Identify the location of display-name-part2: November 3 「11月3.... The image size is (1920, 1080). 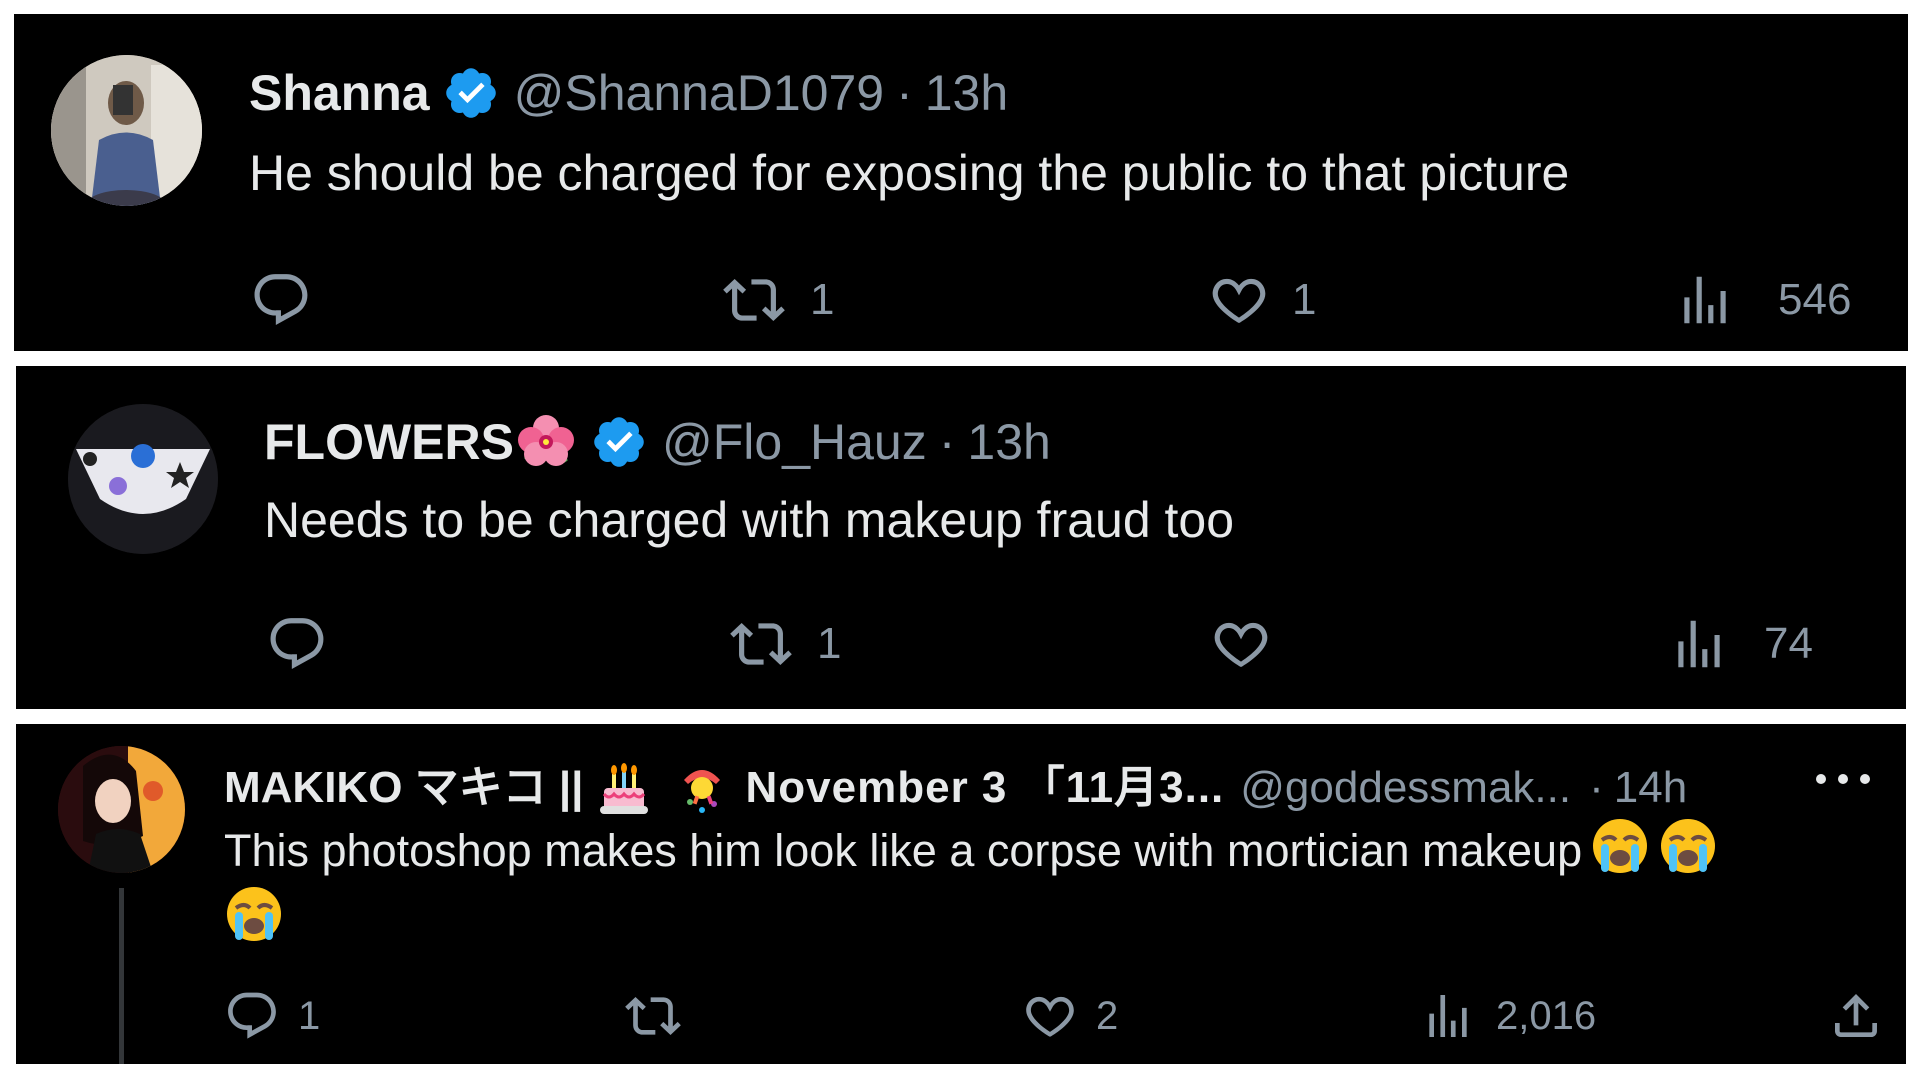
(985, 788).